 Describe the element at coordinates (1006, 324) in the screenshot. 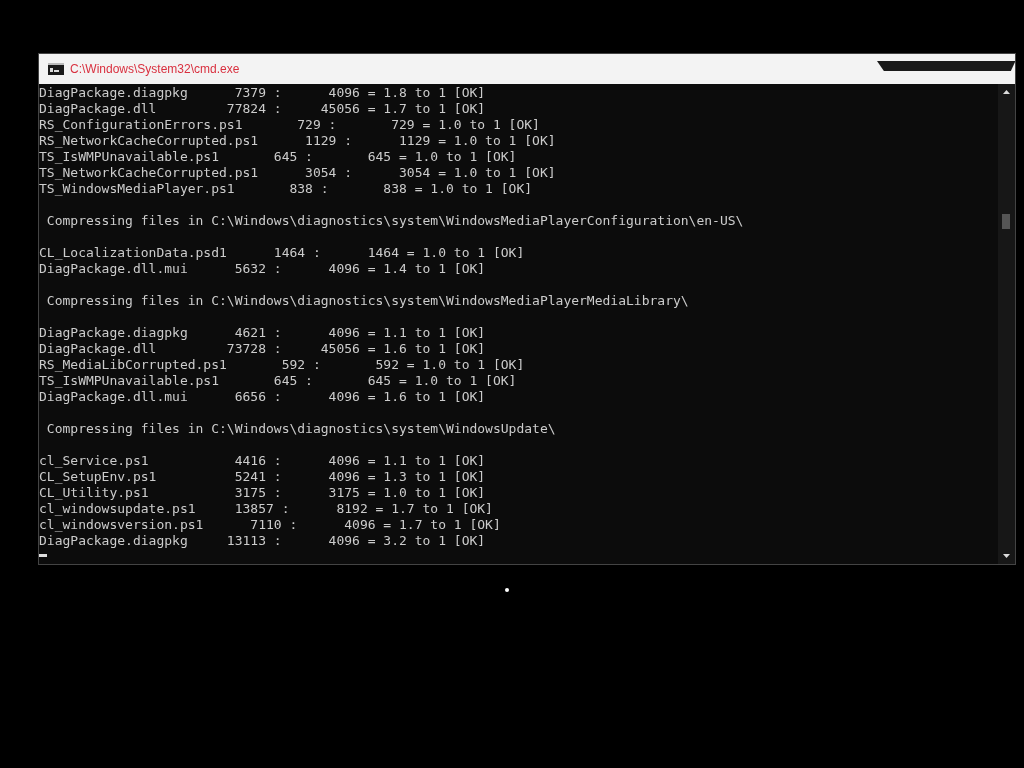

I see `scrollbar` at that location.